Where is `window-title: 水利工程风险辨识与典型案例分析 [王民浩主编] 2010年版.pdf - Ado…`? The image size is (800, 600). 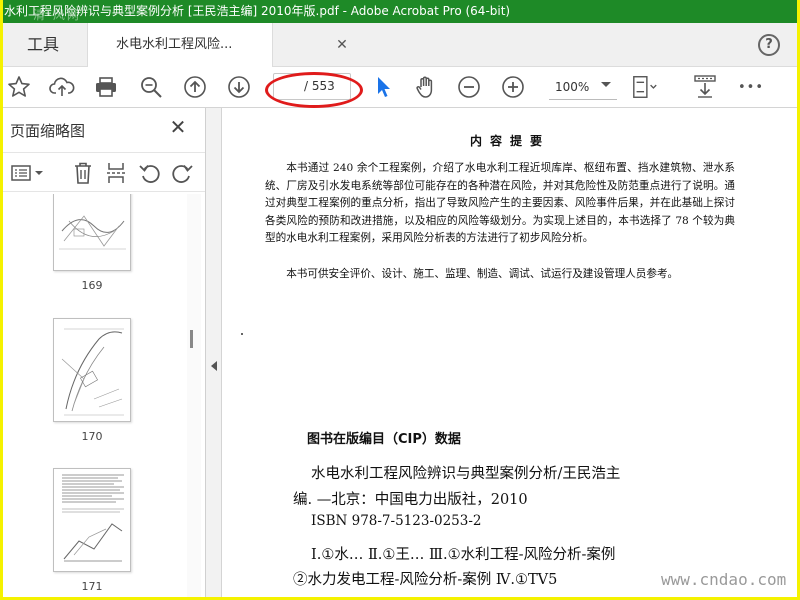 window-title: 水利工程风险辨识与典型案例分析 [王民浩主编] 2010年版.pdf - Ado… is located at coordinates (400, 11).